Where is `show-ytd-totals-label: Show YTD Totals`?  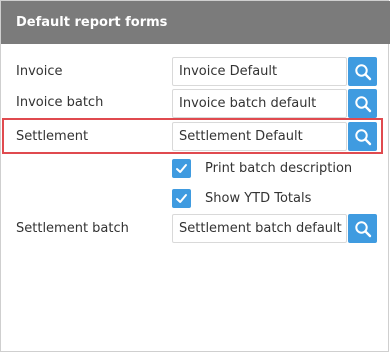 show-ytd-totals-label: Show YTD Totals is located at coordinates (258, 198).